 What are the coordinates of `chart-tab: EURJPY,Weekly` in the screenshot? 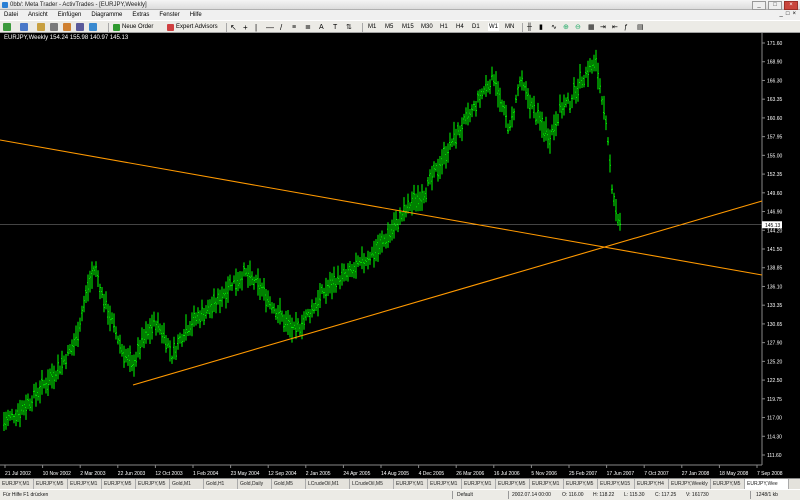 It's located at (690, 484).